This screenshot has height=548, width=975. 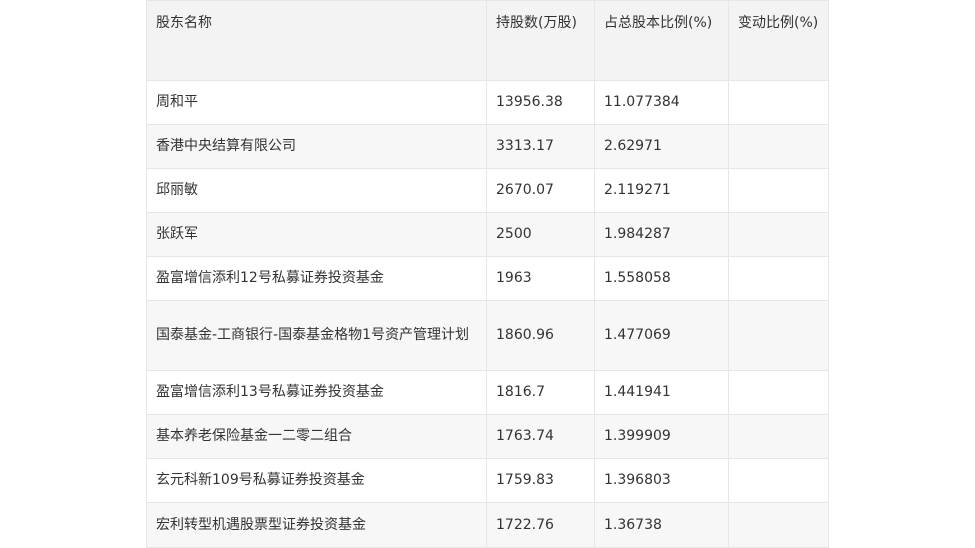 What do you see at coordinates (540, 40) in the screenshot?
I see `header-shares: 持股数(万股)` at bounding box center [540, 40].